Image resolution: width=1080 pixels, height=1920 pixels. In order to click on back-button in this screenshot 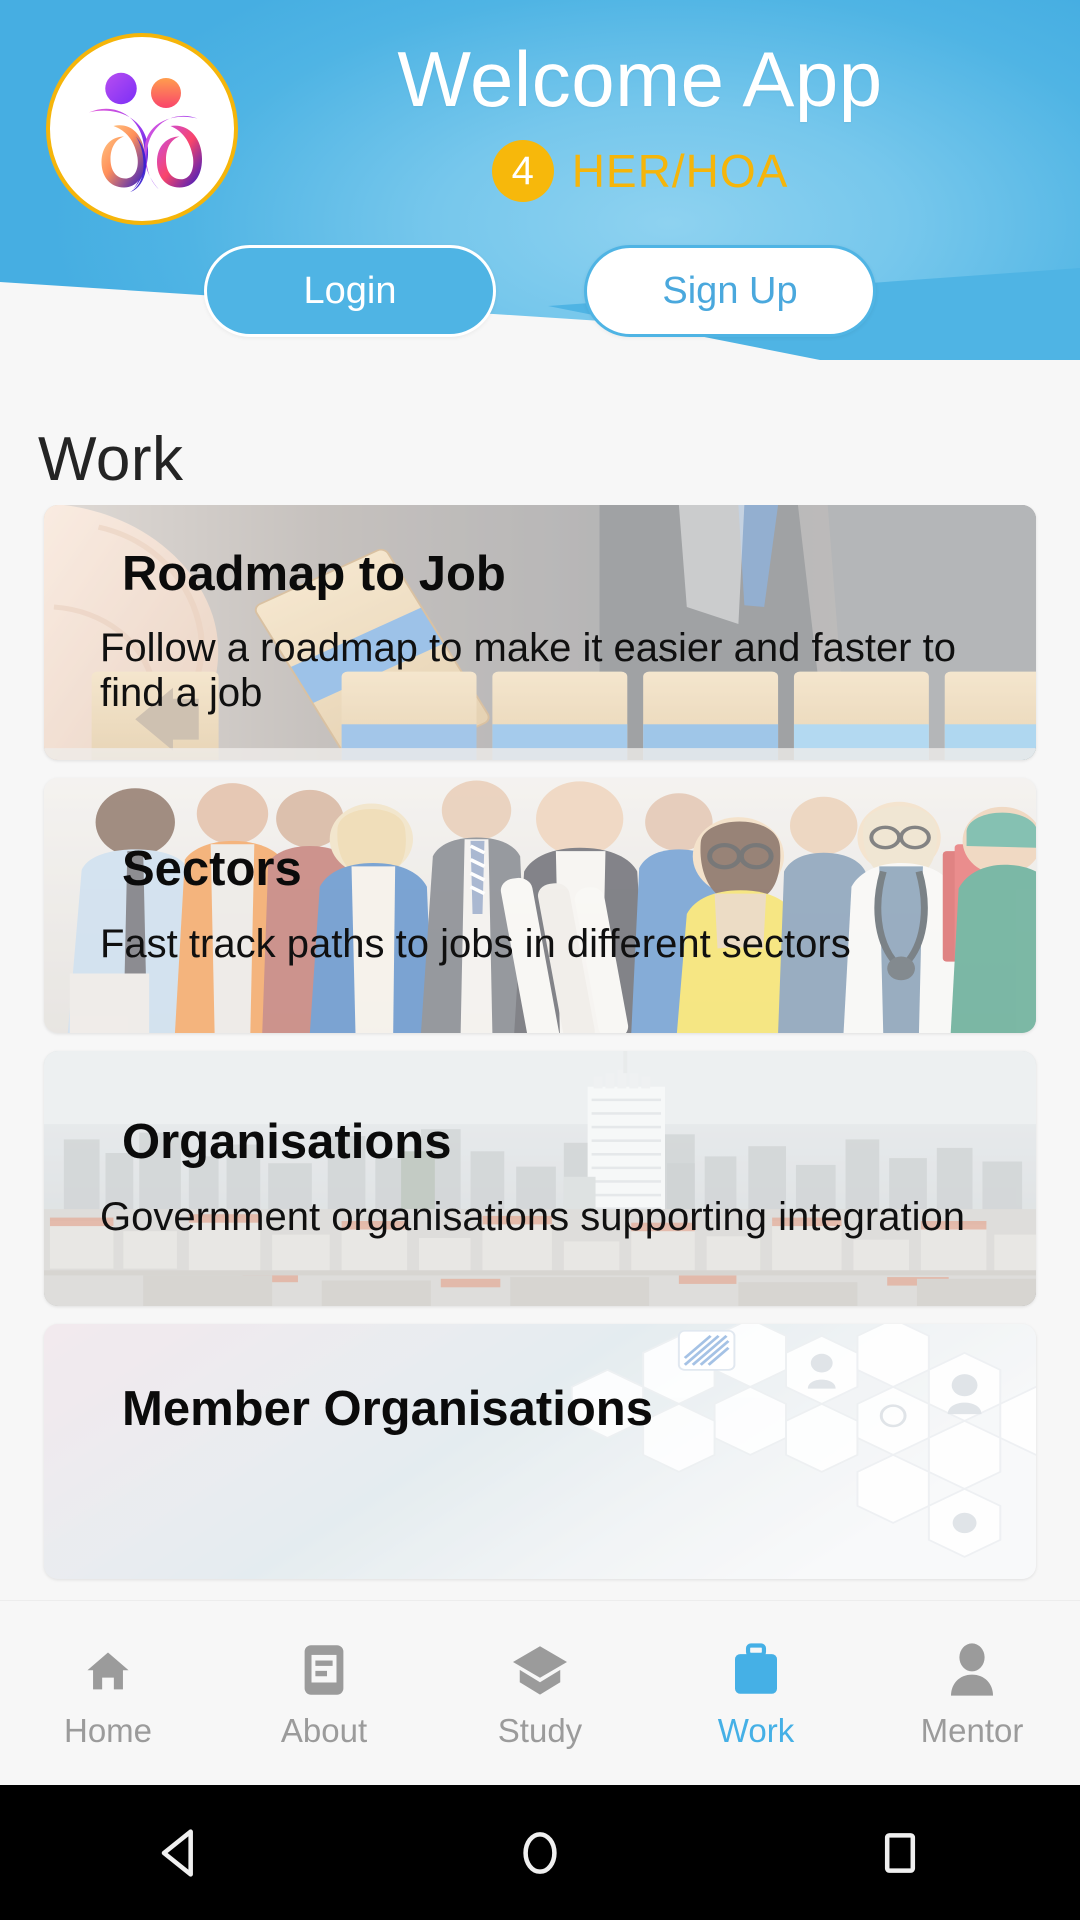, I will do `click(180, 1852)`.